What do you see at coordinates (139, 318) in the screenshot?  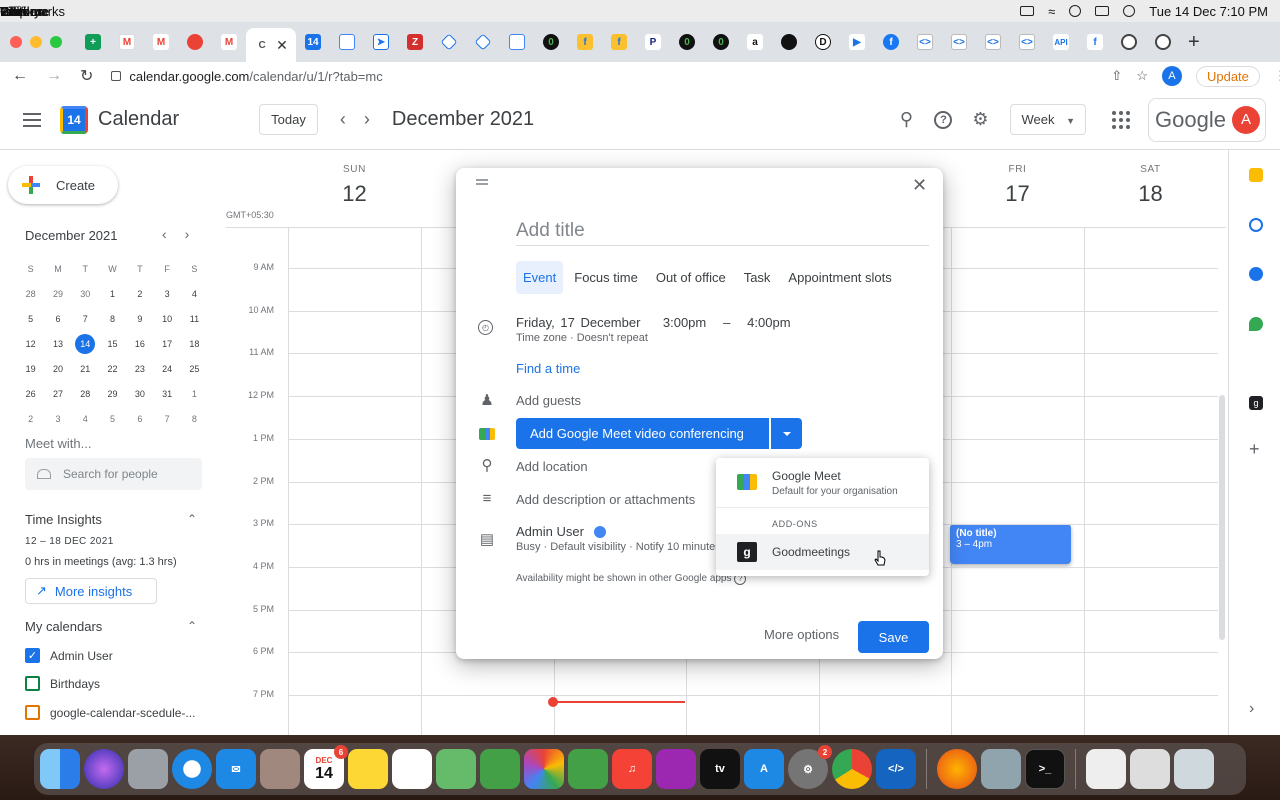 I see `mini-day: 9` at bounding box center [139, 318].